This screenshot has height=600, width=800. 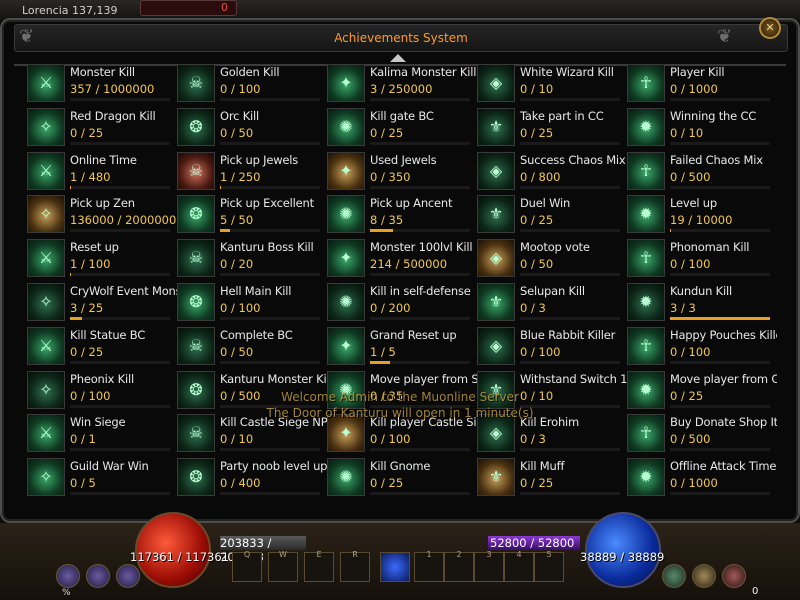 What do you see at coordinates (459, 566) in the screenshot?
I see `skill-slot-2: 2` at bounding box center [459, 566].